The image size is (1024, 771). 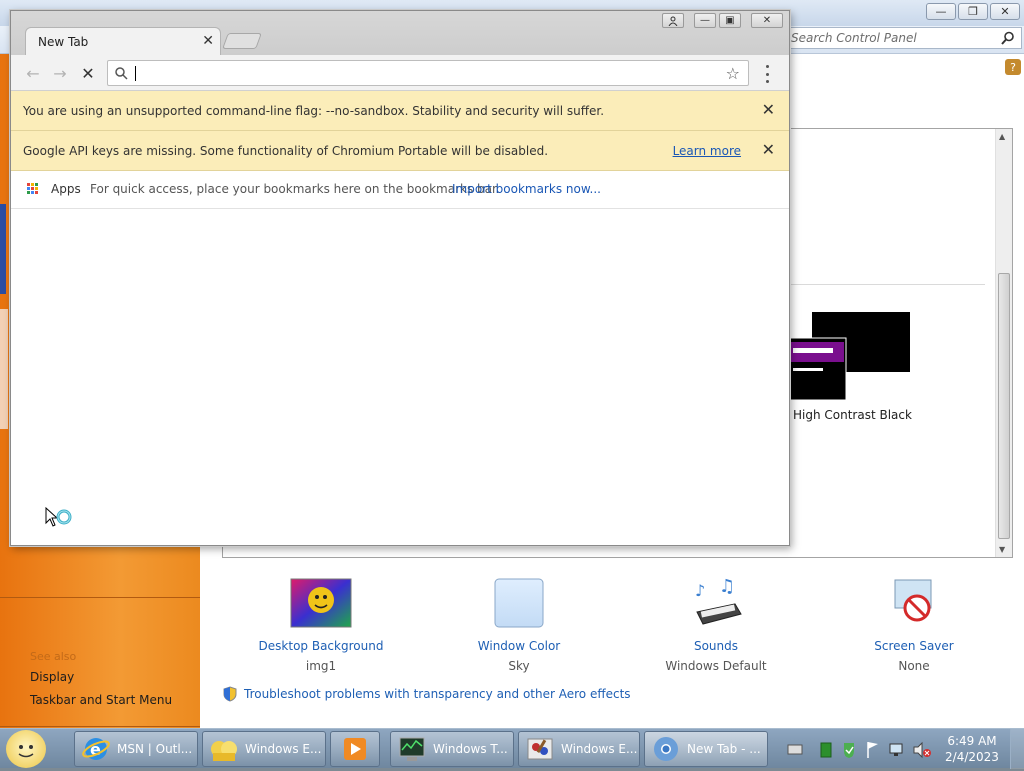 What do you see at coordinates (519, 603) in the screenshot?
I see `window-color-icon` at bounding box center [519, 603].